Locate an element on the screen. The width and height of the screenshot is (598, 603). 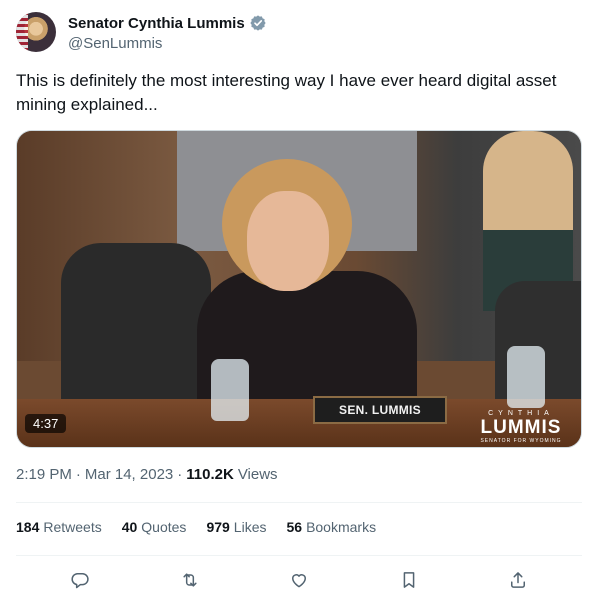
stat-label: Bookmarks is located at coordinates (341, 527).